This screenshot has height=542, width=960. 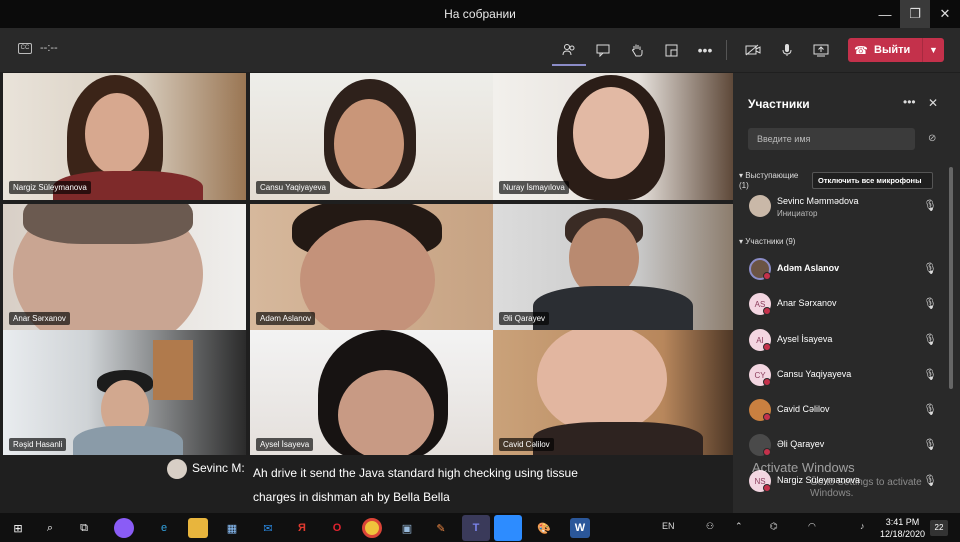 I want to click on participant-name: Rəşid Hasanli, so click(x=38, y=444).